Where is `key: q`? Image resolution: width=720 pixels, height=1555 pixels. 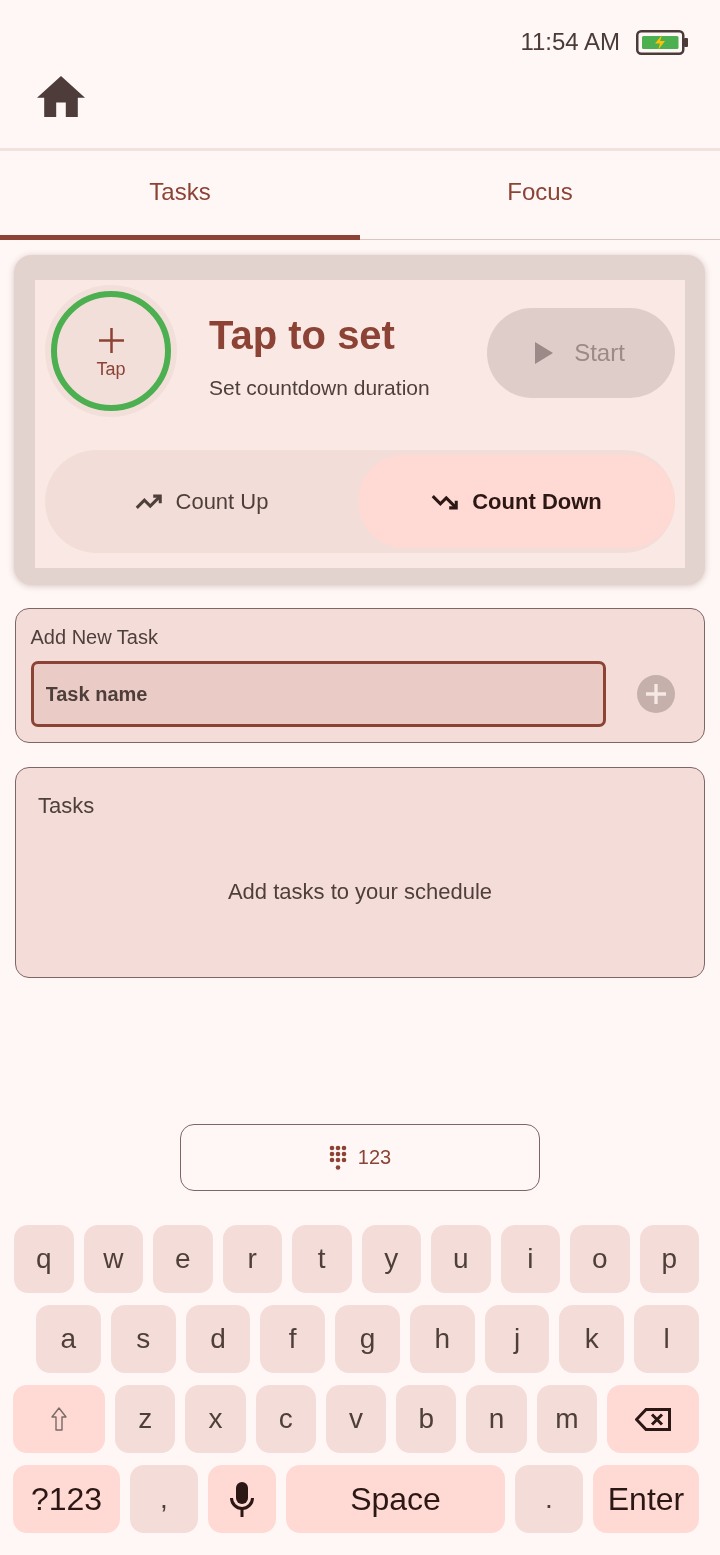 key: q is located at coordinates (44, 1259).